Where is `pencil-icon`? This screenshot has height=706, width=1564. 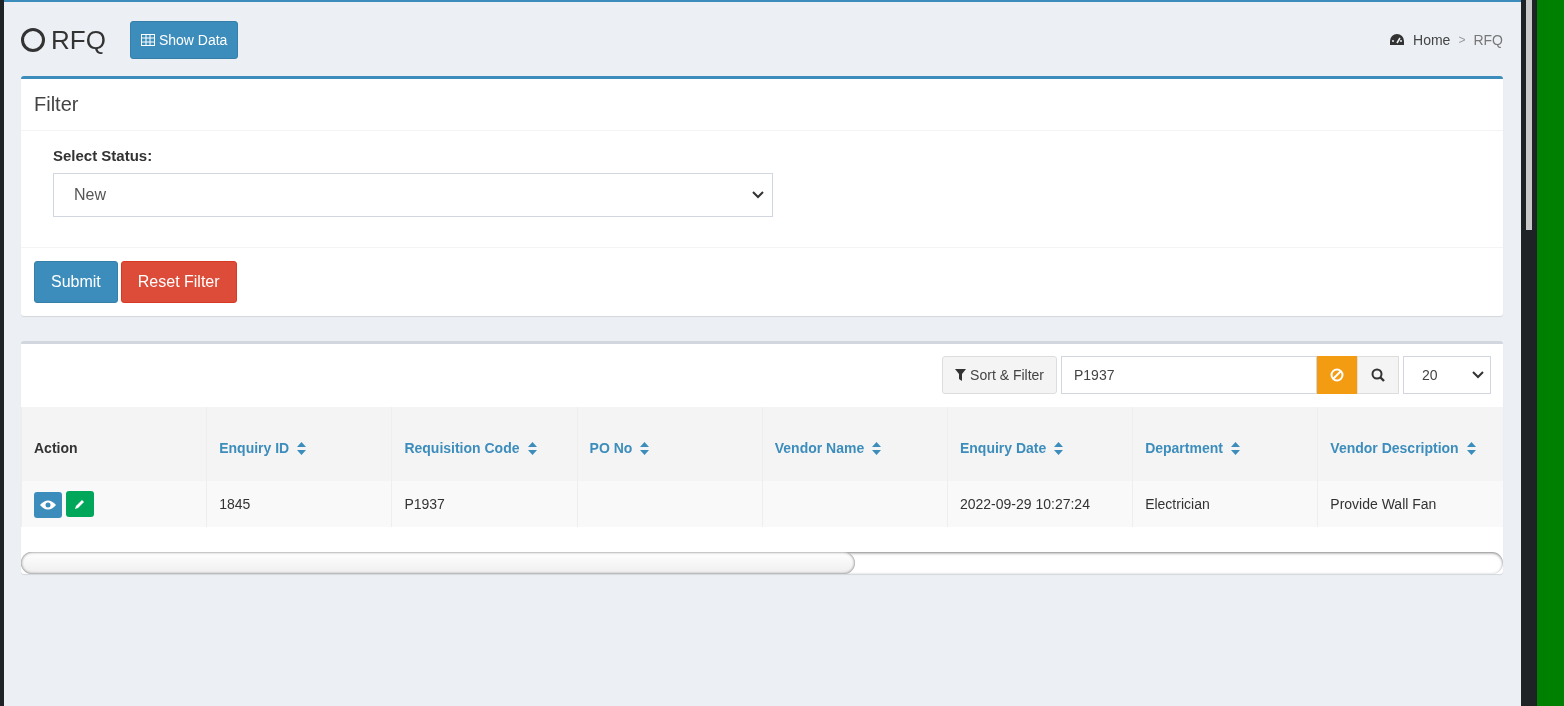
pencil-icon is located at coordinates (80, 503).